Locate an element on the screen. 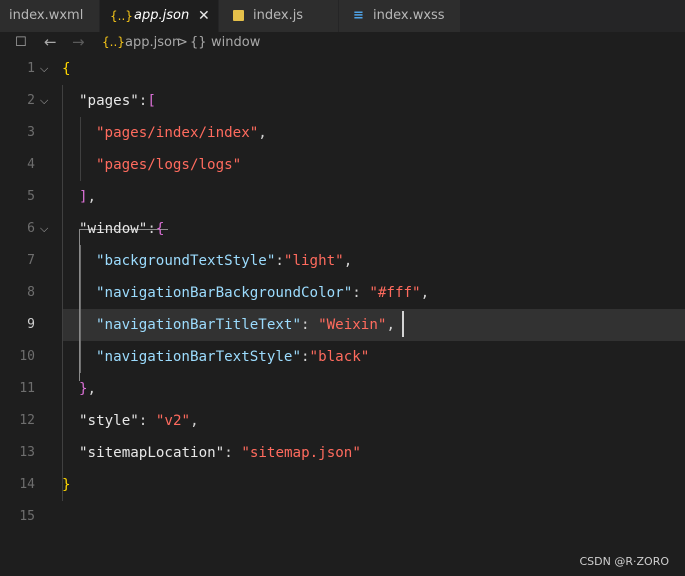 The image size is (685, 576). code-line: 7 "backgroundTextStyle":"light", is located at coordinates (342, 261).